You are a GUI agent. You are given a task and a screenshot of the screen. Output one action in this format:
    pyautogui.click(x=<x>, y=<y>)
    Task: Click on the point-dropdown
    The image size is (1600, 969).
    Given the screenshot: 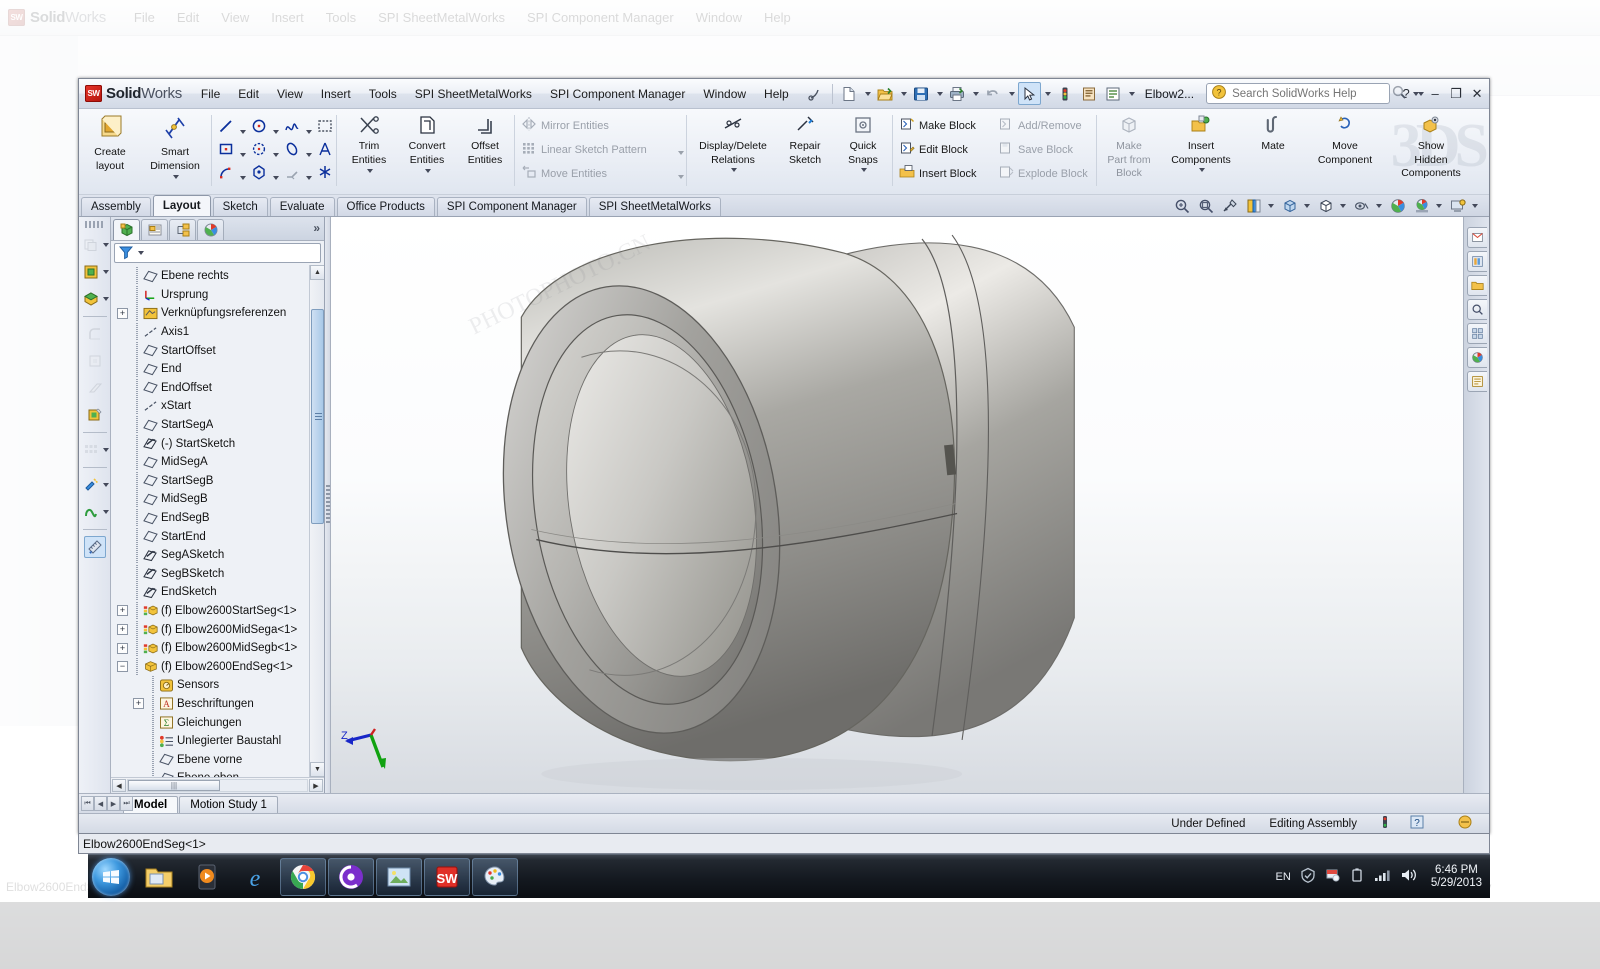 What is the action you would take?
    pyautogui.click(x=275, y=172)
    